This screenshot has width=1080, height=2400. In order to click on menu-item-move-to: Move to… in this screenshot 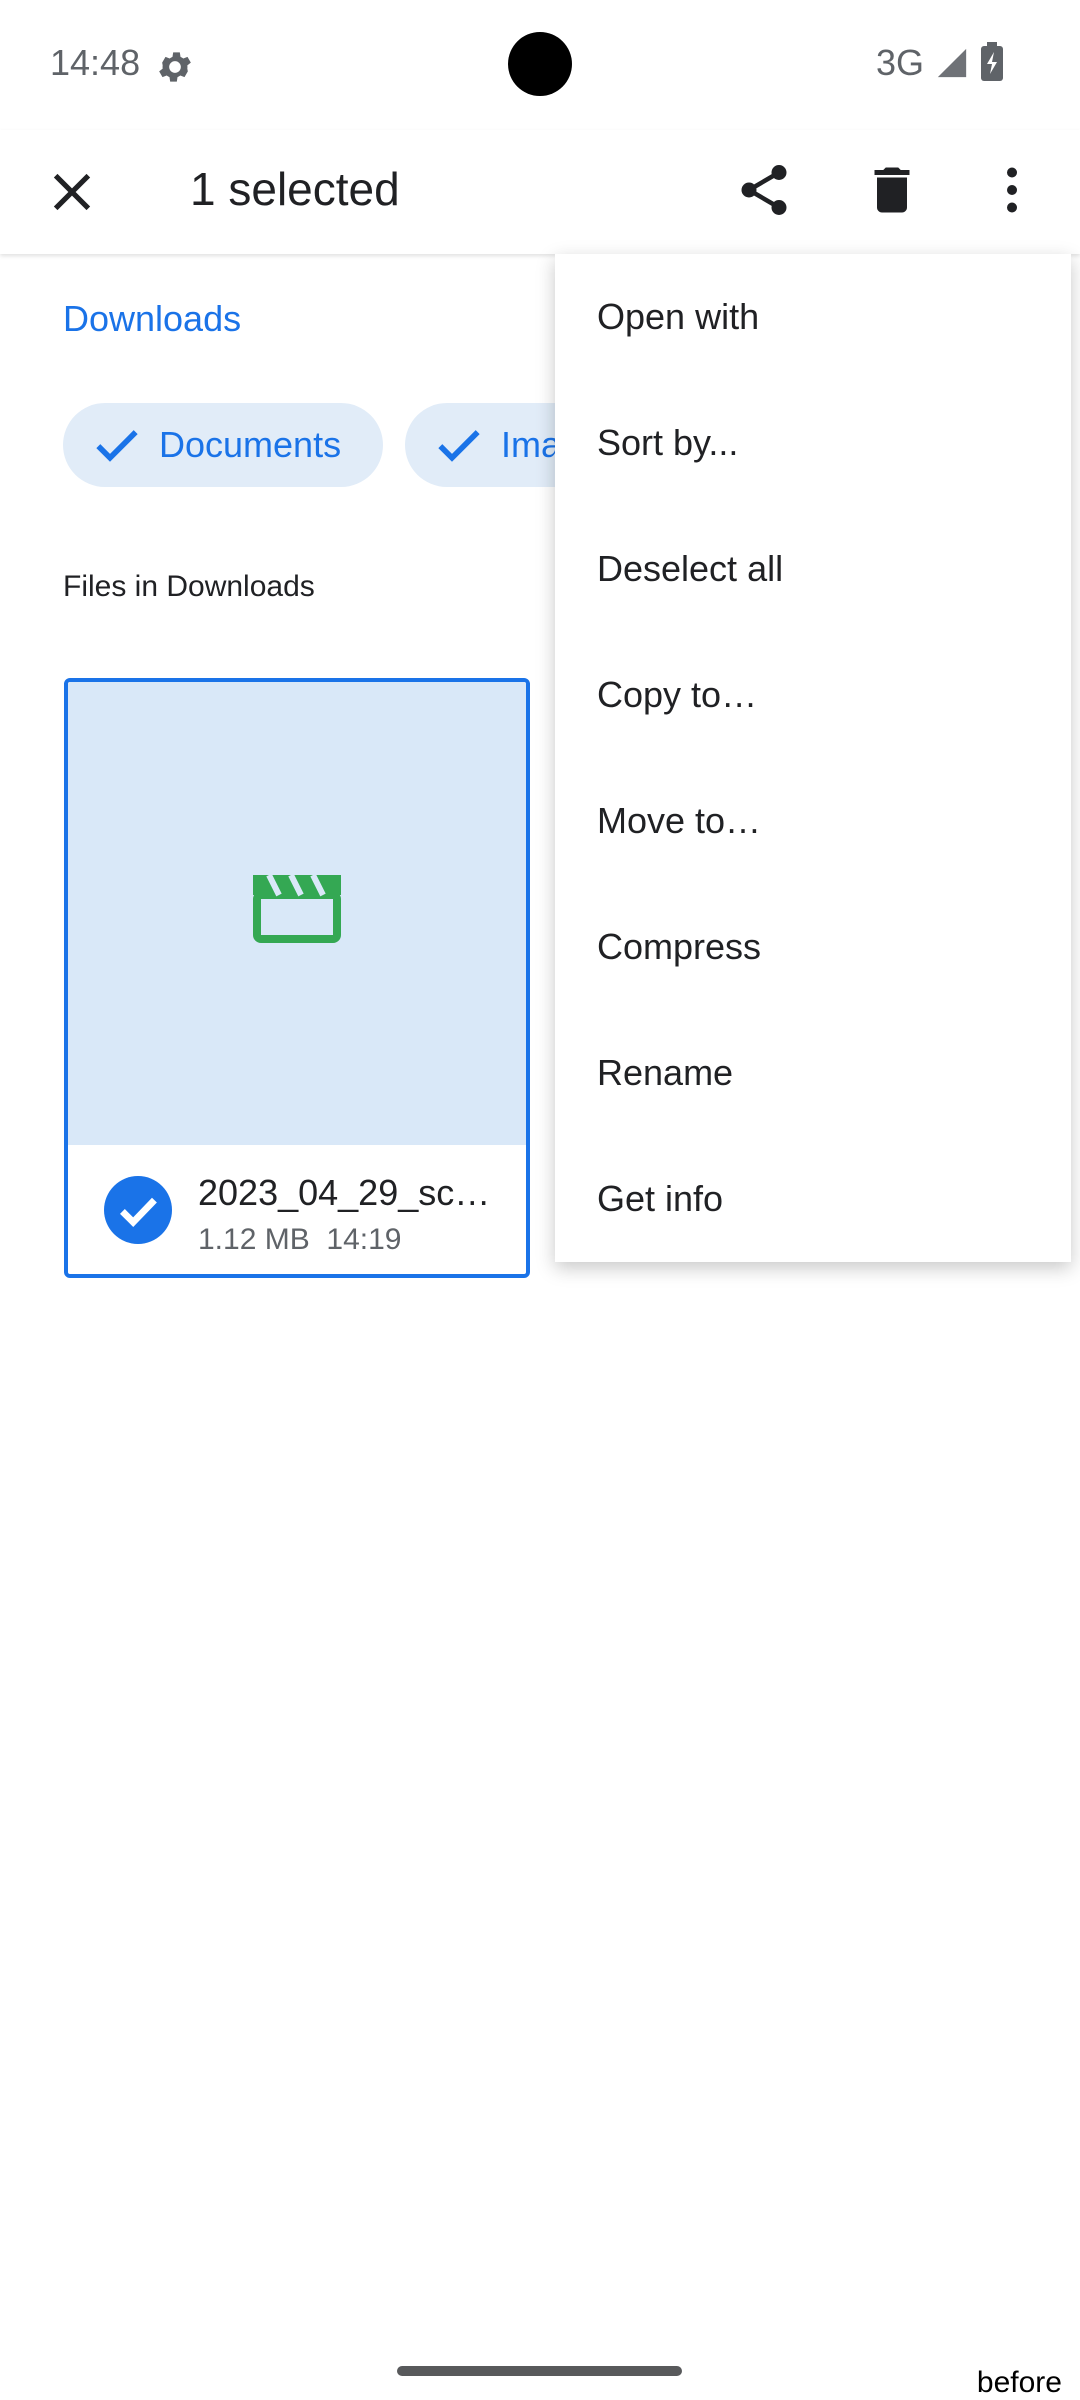, I will do `click(813, 821)`.